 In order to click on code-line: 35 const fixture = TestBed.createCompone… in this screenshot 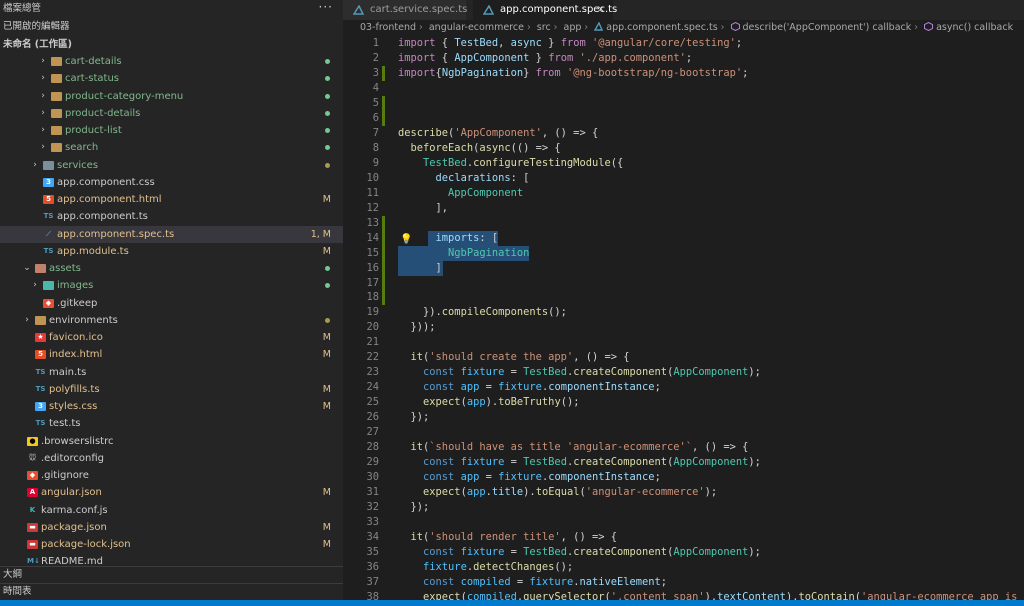, I will do `click(683, 552)`.